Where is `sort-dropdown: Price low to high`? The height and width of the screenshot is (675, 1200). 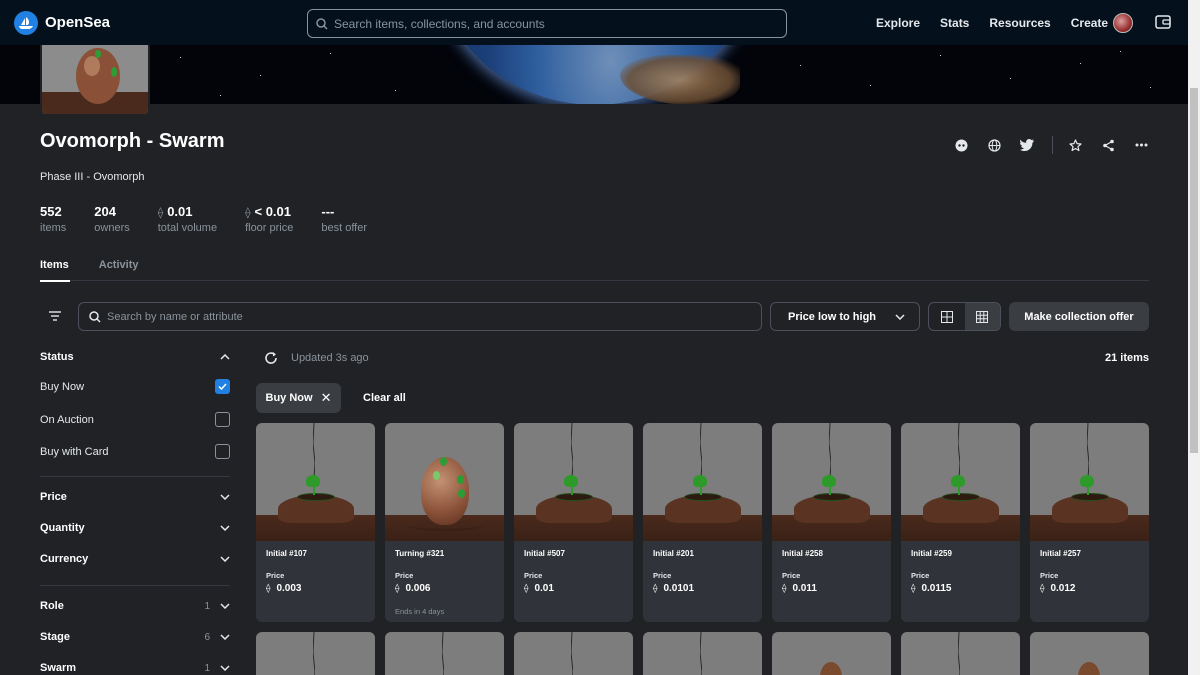
sort-dropdown: Price low to high is located at coordinates (845, 316).